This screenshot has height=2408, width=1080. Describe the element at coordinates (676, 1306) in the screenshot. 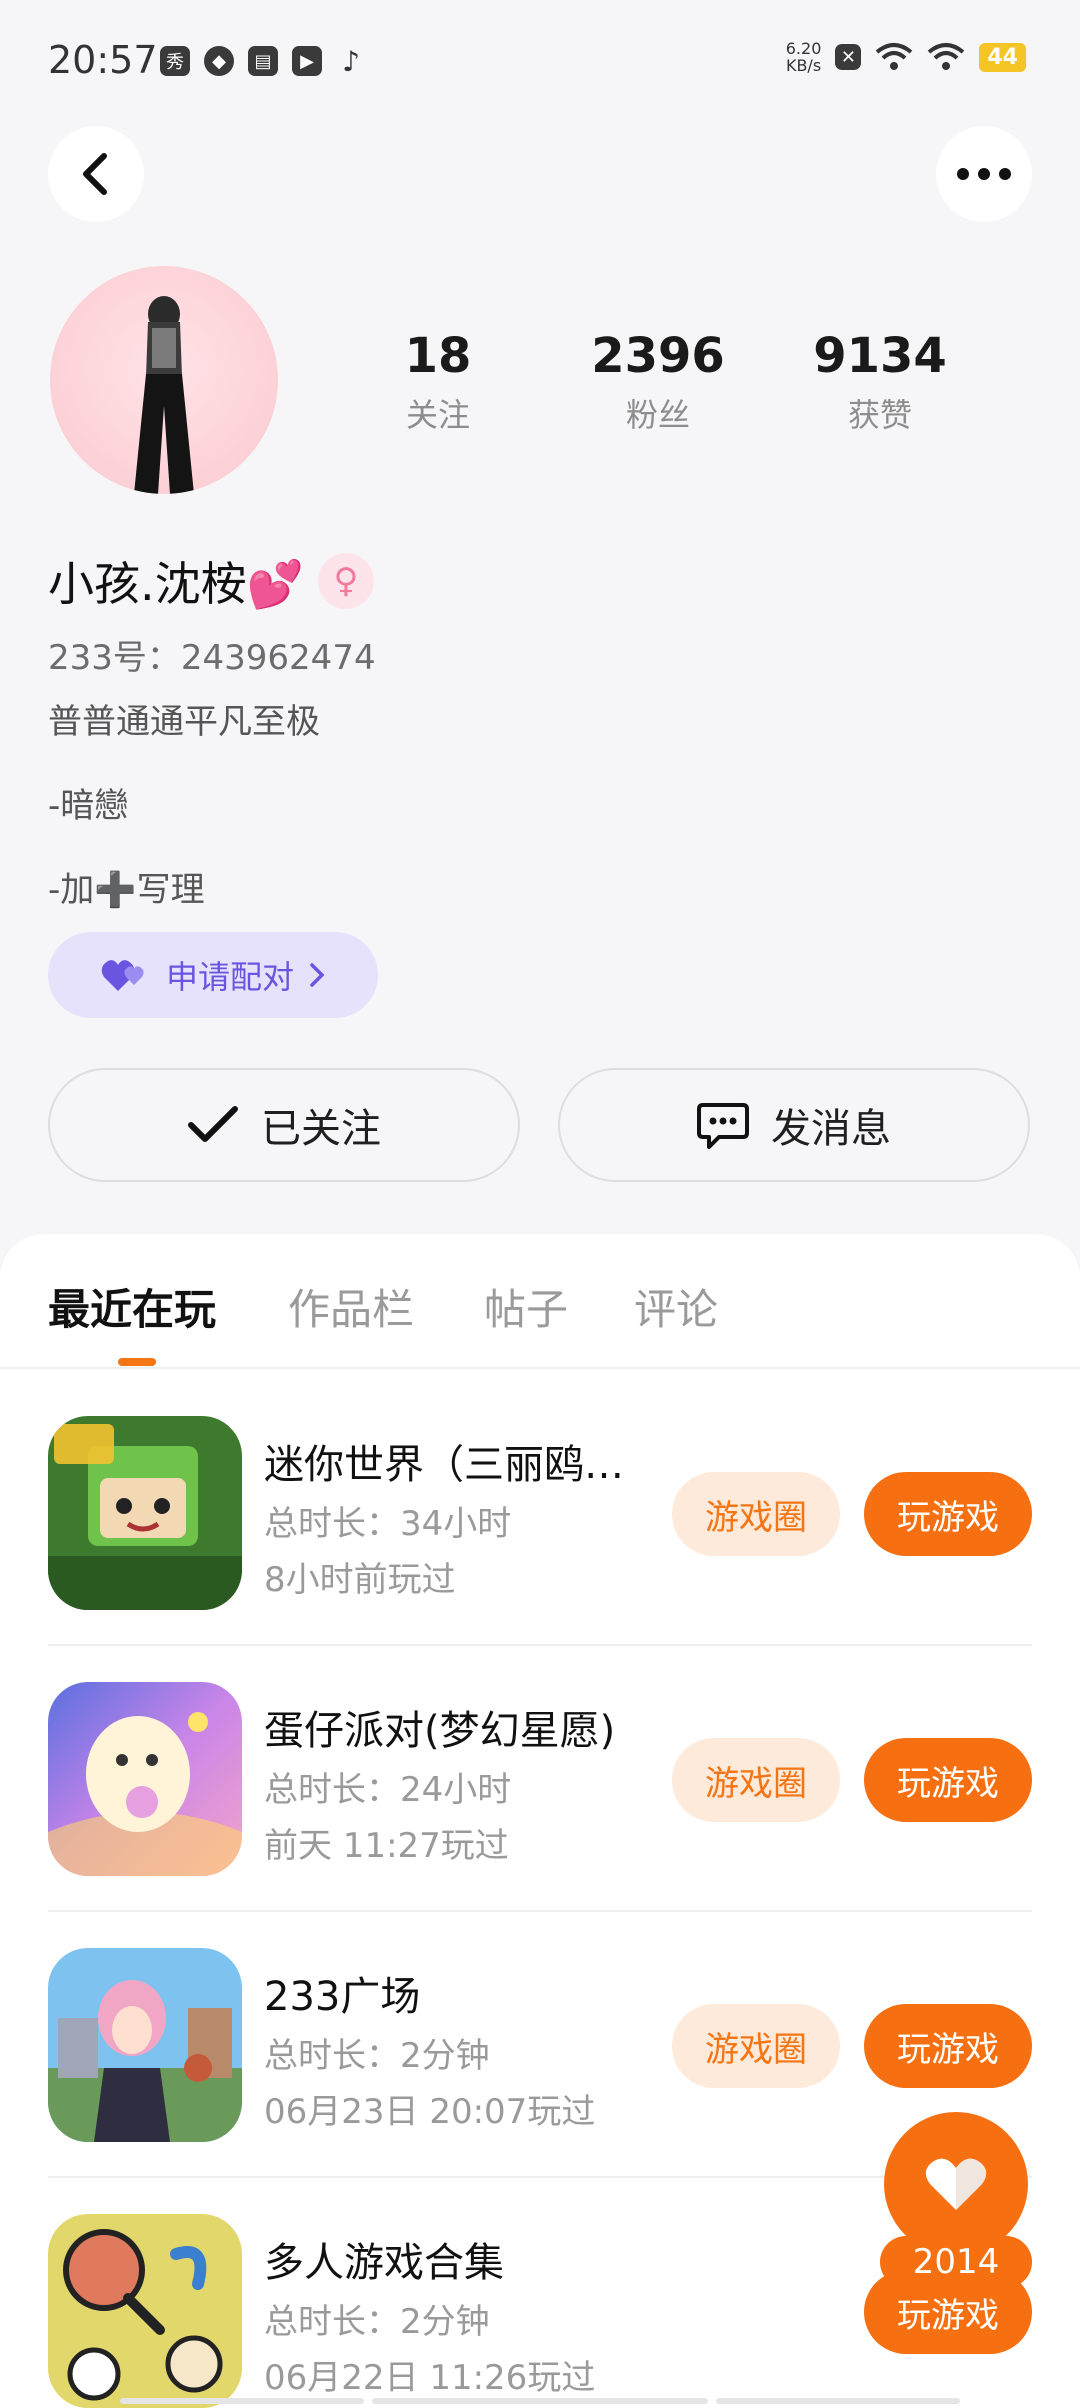

I see `tab-comments: 评论` at that location.